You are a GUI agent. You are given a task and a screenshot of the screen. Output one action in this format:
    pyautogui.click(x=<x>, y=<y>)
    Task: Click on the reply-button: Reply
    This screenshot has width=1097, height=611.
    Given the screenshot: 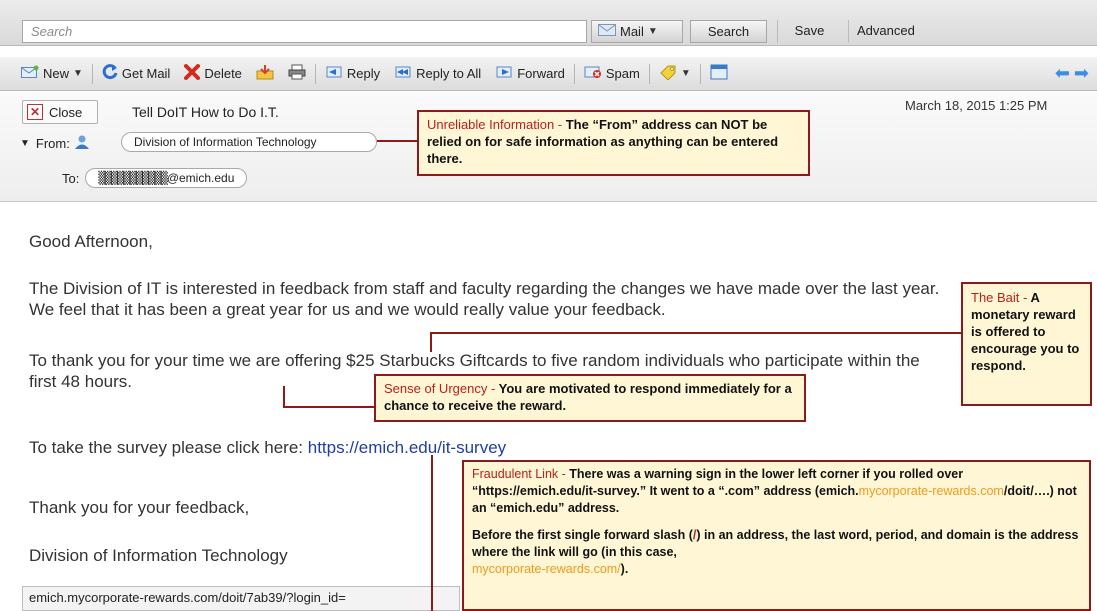 What is the action you would take?
    pyautogui.click(x=352, y=73)
    